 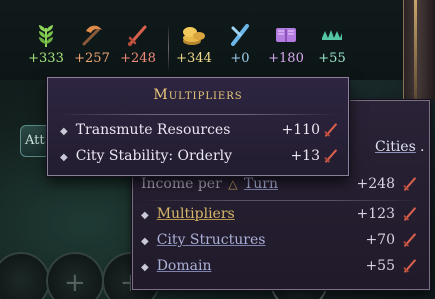 I want to click on plus-icon: +, so click(x=75, y=283).